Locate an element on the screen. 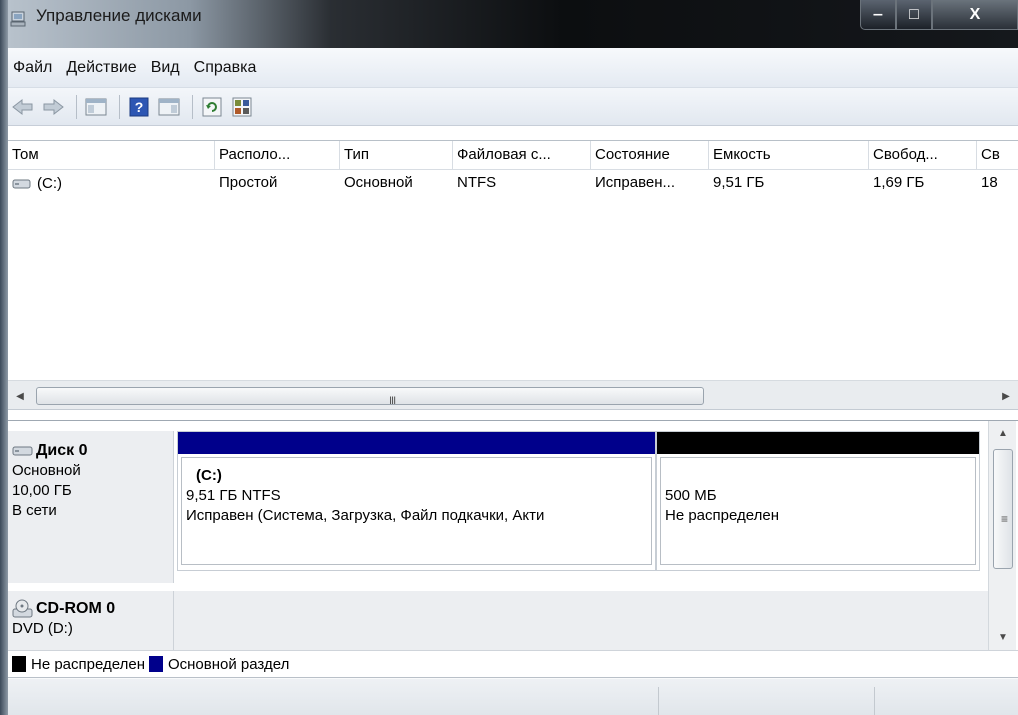 The width and height of the screenshot is (1018, 715). legend-item-unallocated: Не распределен is located at coordinates (78, 664).